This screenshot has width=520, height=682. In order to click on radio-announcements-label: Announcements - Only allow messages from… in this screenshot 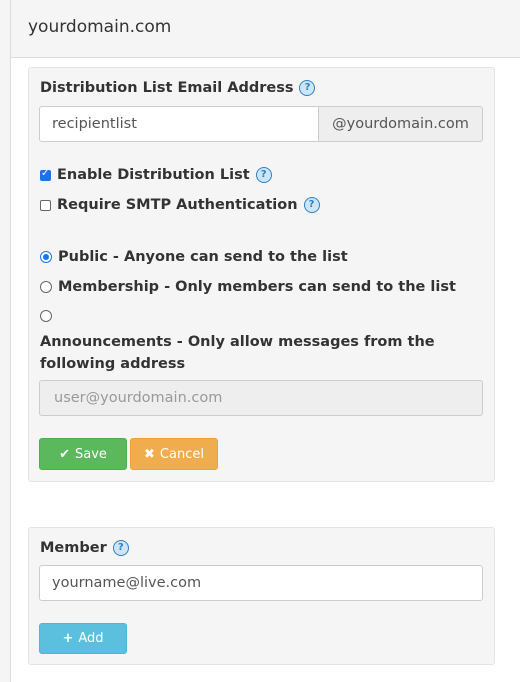, I will do `click(237, 353)`.